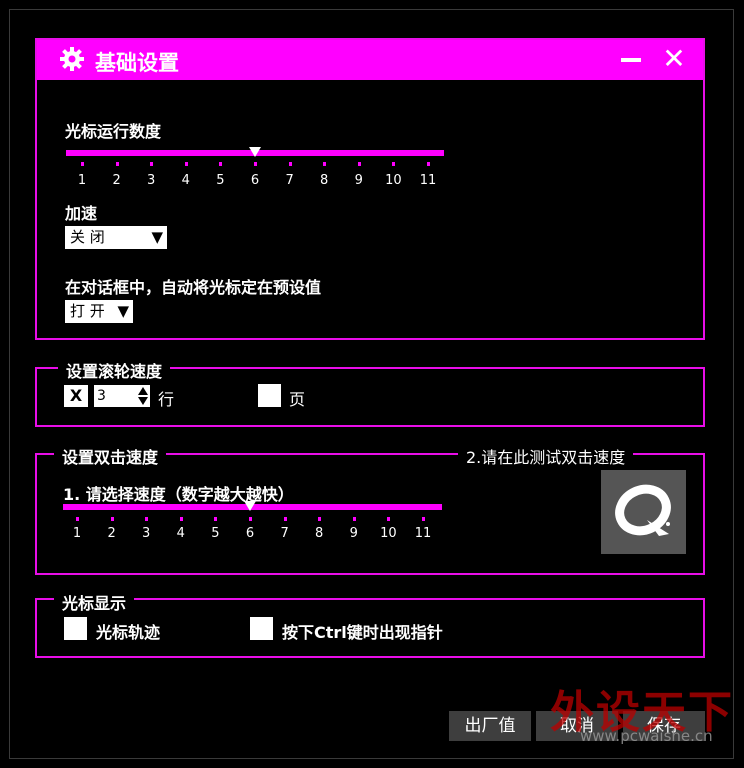  Describe the element at coordinates (114, 370) in the screenshot. I see `scroll-speed-title: 设置滚轮速度` at that location.